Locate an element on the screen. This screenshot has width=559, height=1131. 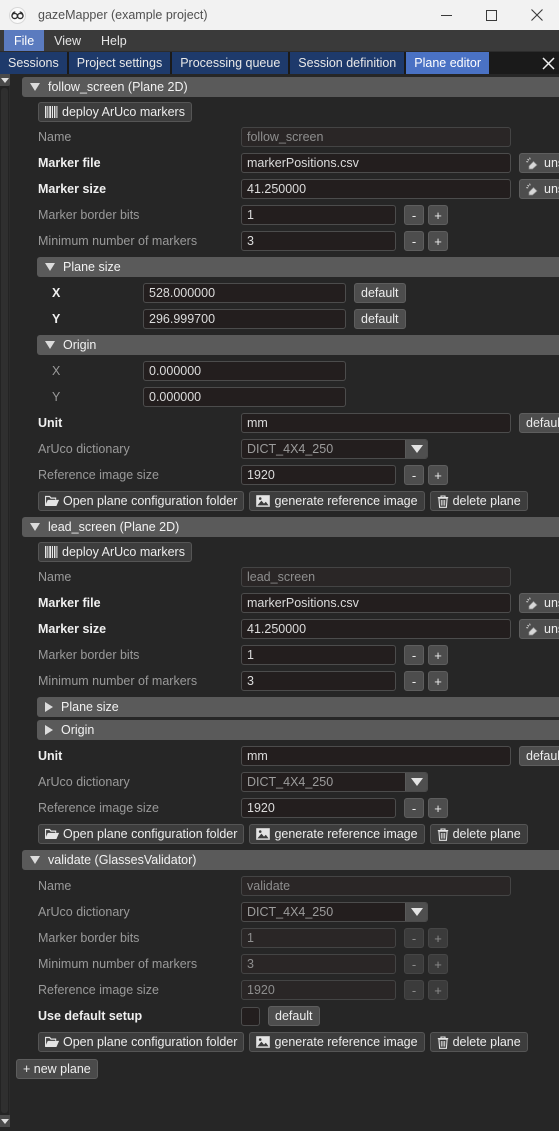
plane-size-x-default-button: default is located at coordinates (380, 293).